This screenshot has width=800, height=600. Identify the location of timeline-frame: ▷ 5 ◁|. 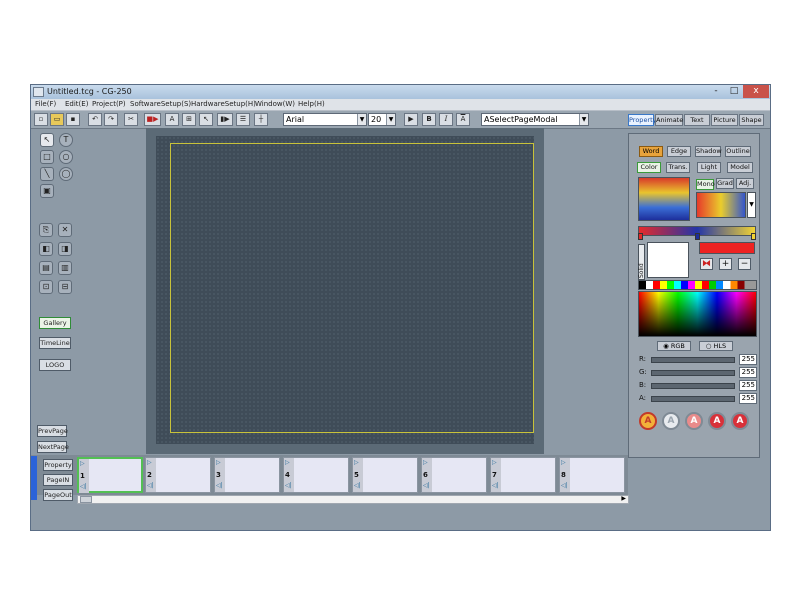
(385, 475).